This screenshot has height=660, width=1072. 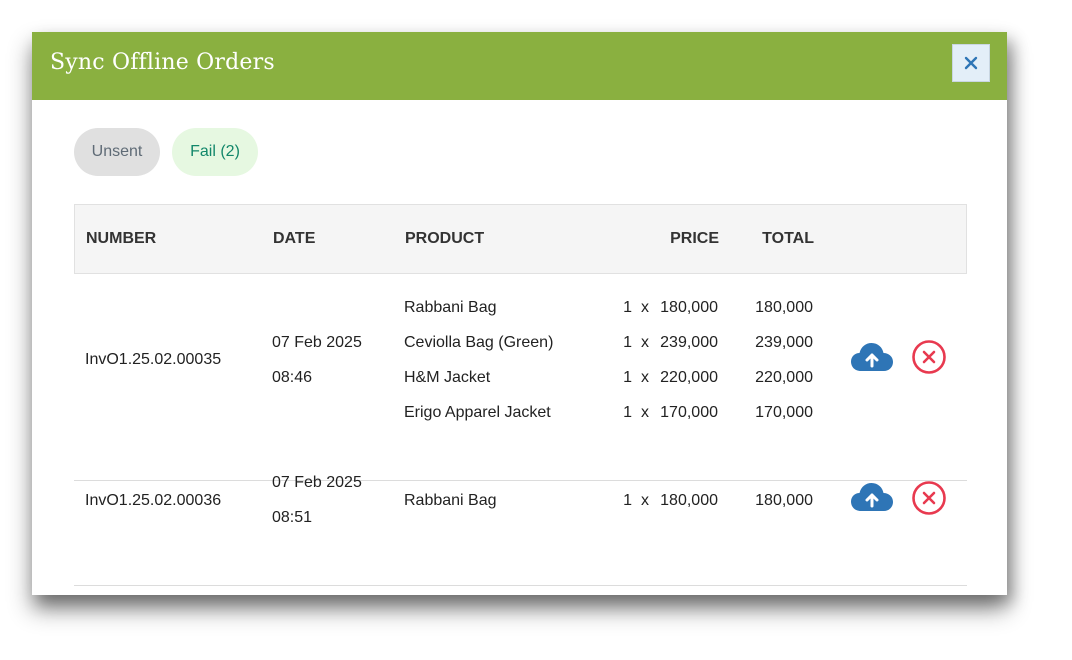 What do you see at coordinates (784, 342) in the screenshot?
I see `line-total: 239,000` at bounding box center [784, 342].